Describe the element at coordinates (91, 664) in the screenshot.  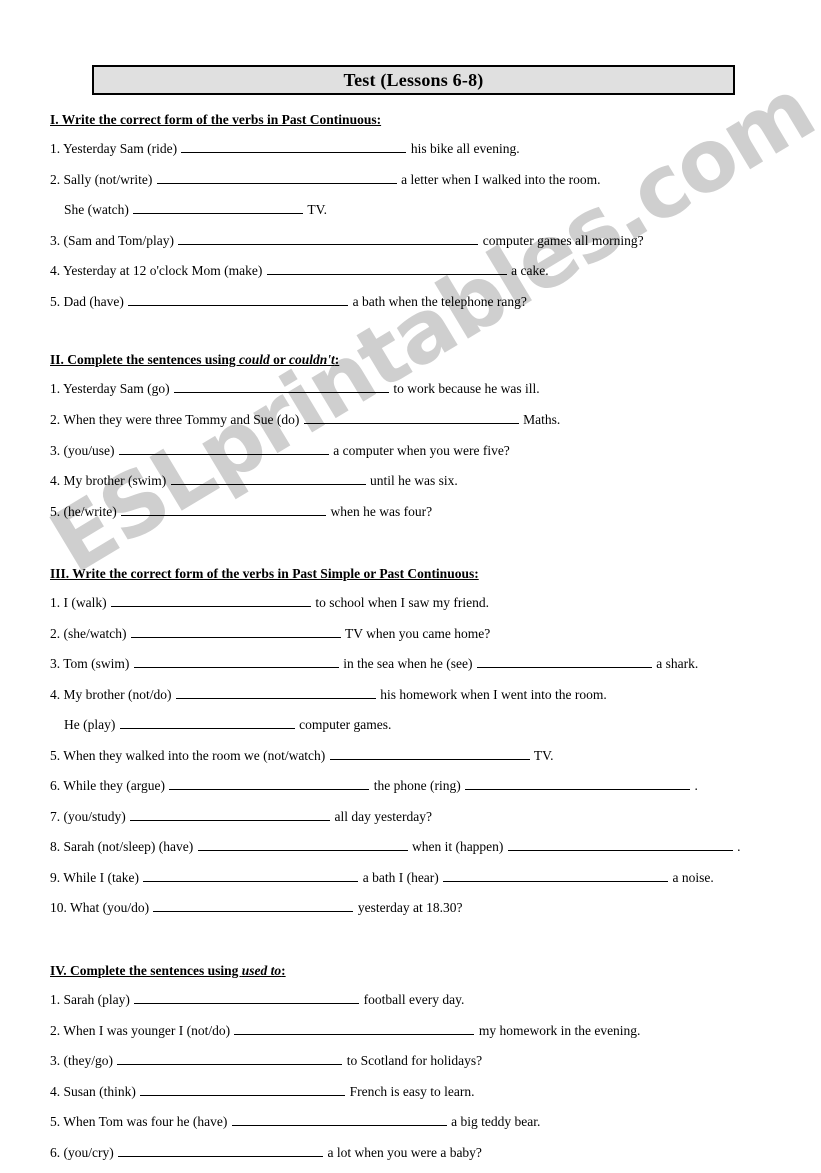
I see `question-text: 3. Tom (swim)` at that location.